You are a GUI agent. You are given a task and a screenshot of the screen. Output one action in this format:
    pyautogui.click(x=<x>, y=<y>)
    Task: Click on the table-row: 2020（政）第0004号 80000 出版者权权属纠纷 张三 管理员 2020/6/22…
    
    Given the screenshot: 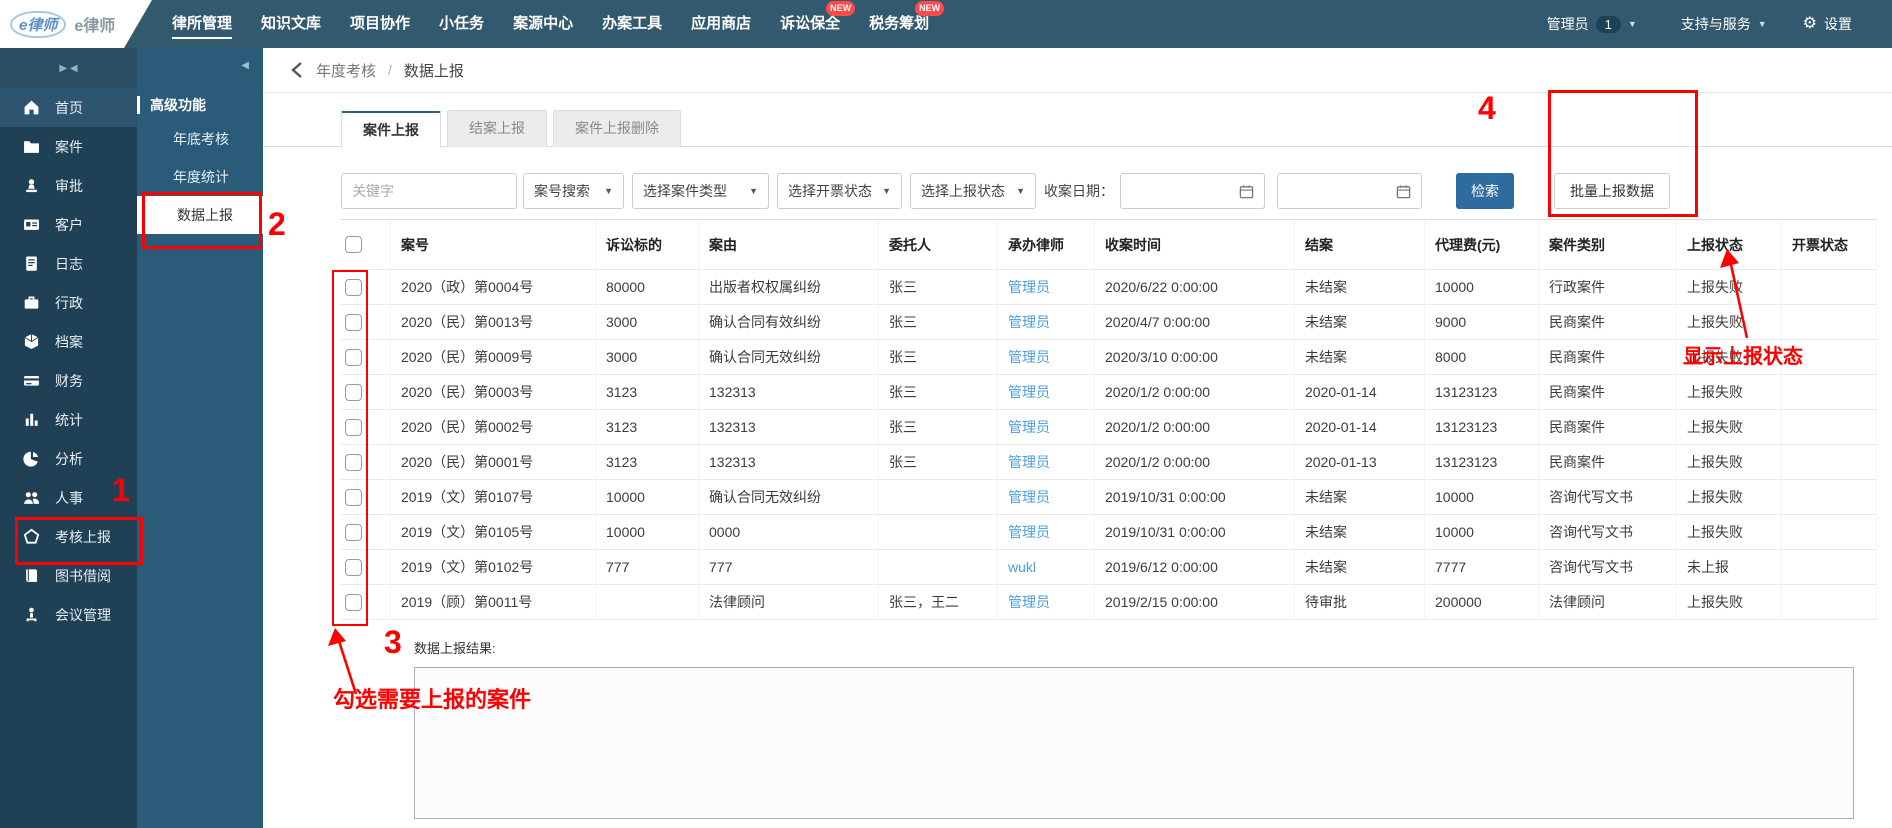 What is the action you would take?
    pyautogui.click(x=1109, y=287)
    